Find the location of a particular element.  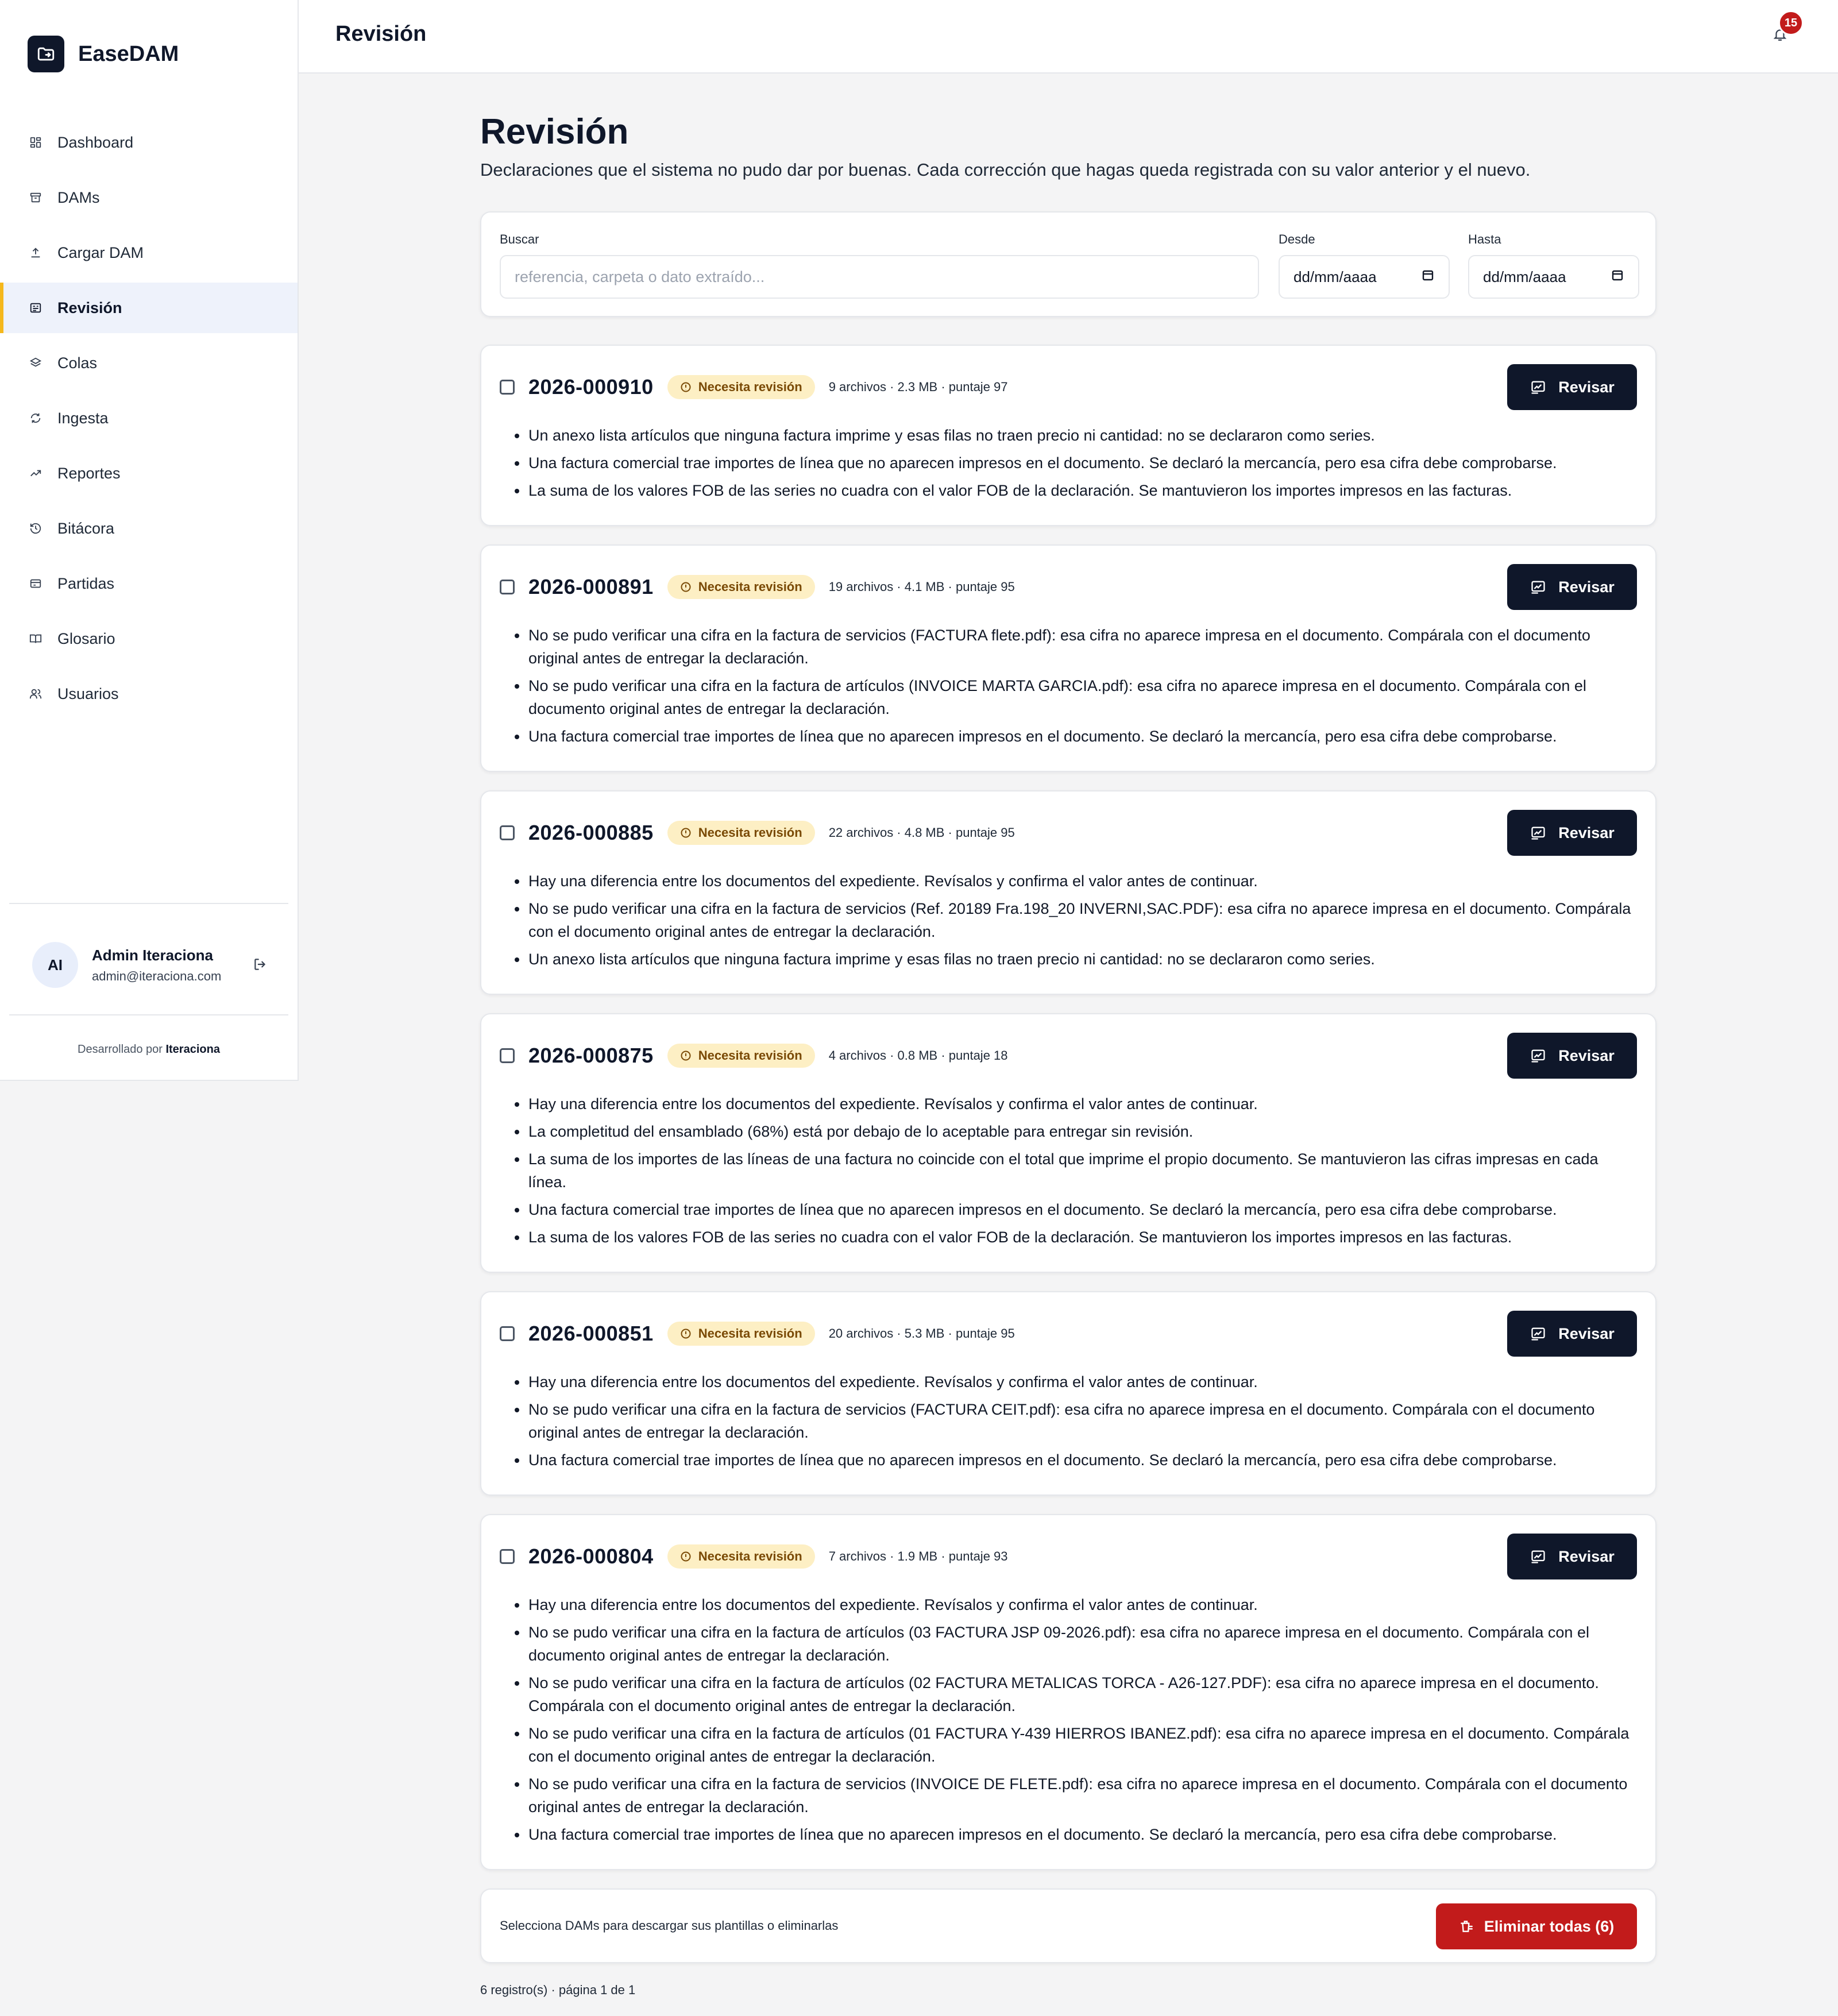

credit-name: Iteraciona is located at coordinates (192, 1049).